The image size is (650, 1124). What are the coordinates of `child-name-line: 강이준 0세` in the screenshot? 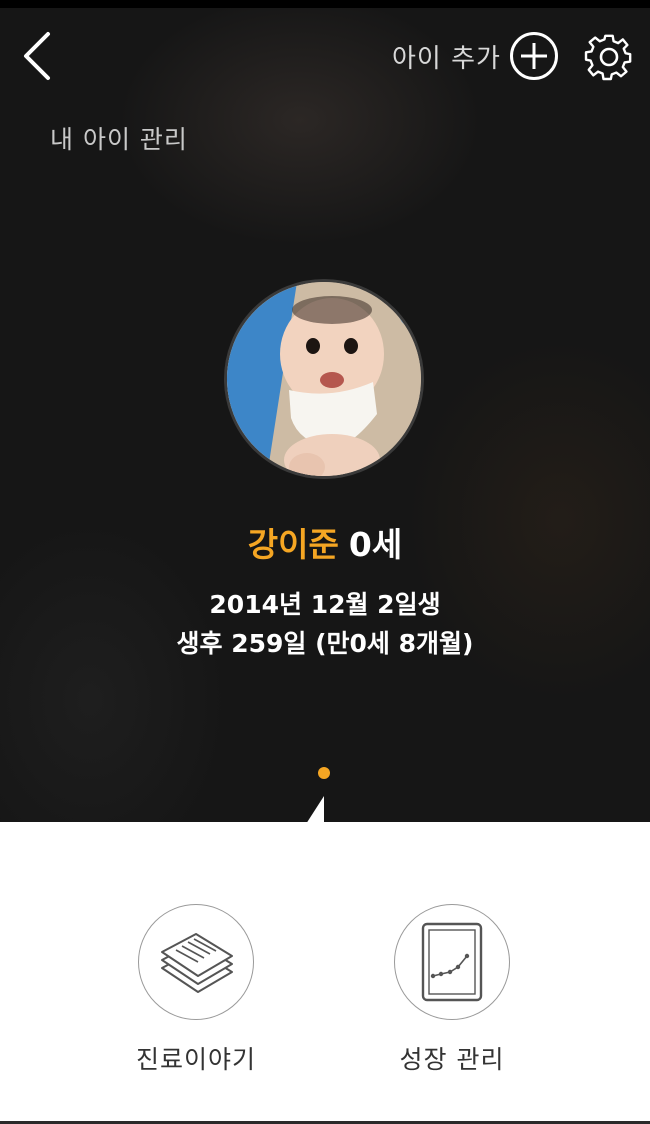 It's located at (325, 542).